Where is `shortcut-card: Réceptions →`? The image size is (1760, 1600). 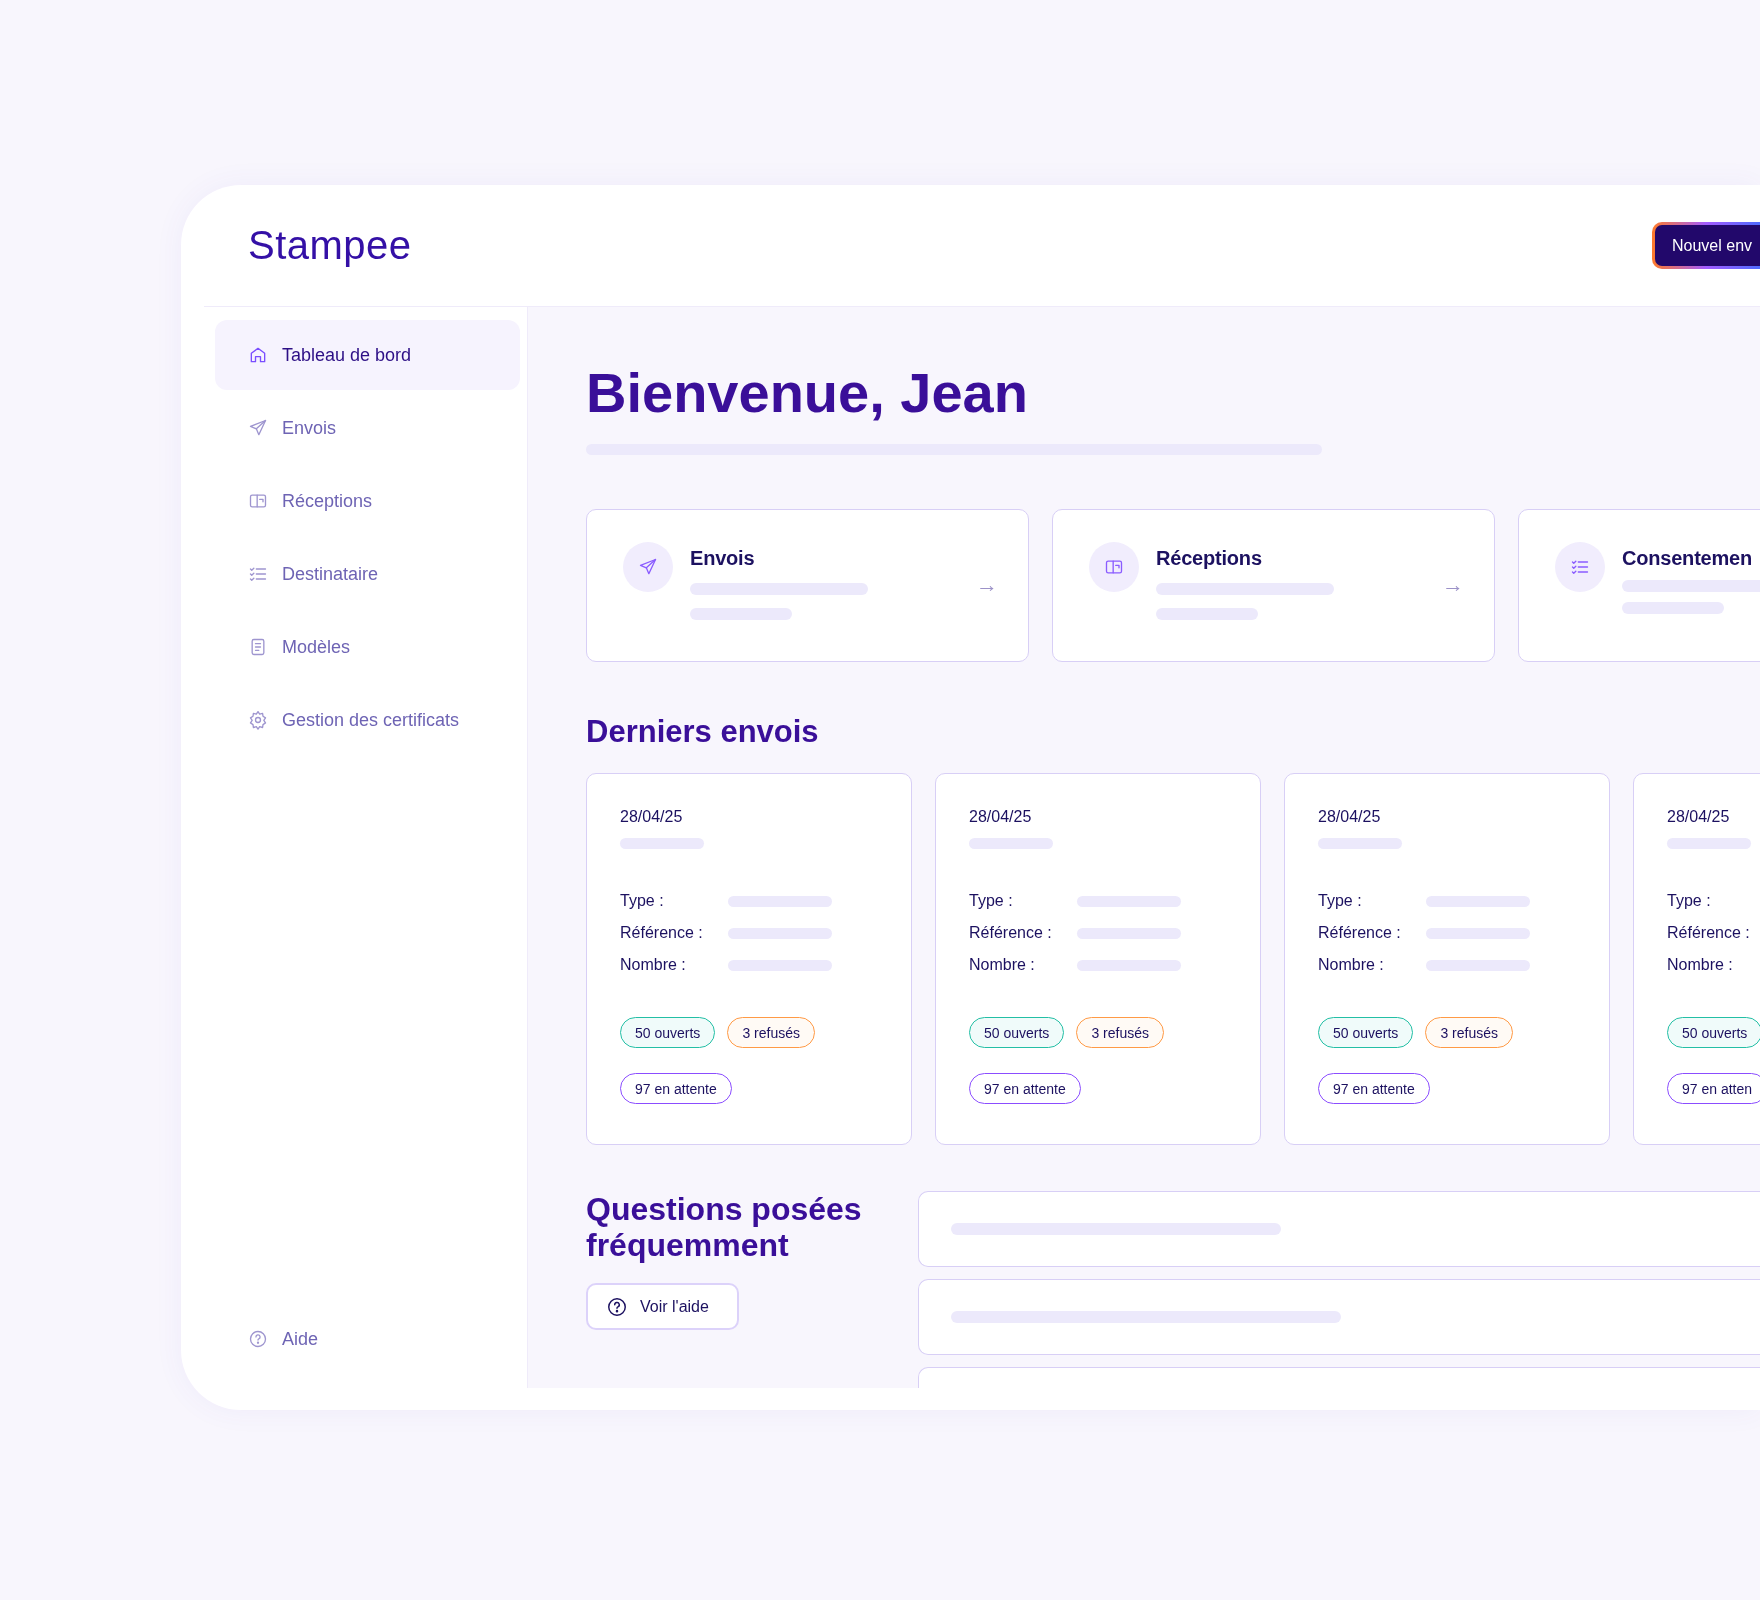 shortcut-card: Réceptions → is located at coordinates (1273, 585).